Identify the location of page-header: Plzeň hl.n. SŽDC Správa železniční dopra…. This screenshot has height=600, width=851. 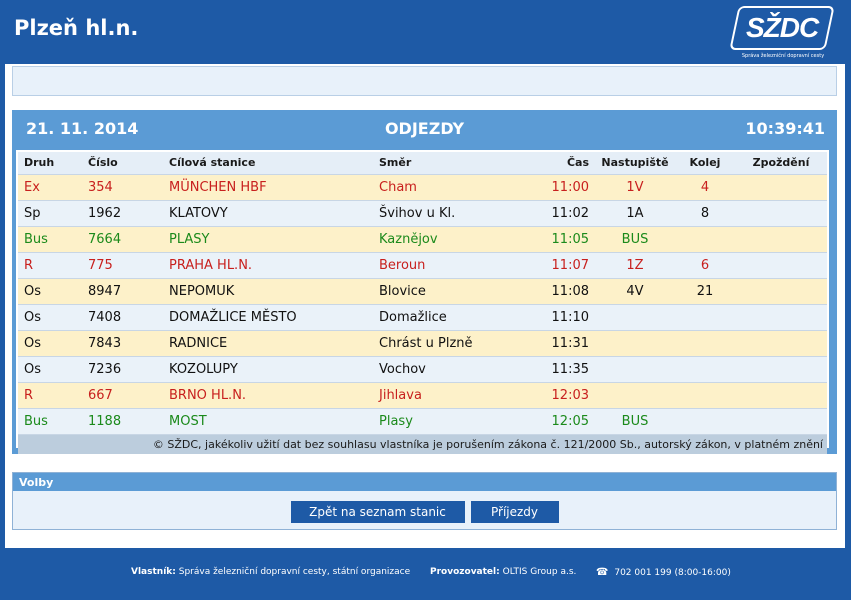
(425, 32).